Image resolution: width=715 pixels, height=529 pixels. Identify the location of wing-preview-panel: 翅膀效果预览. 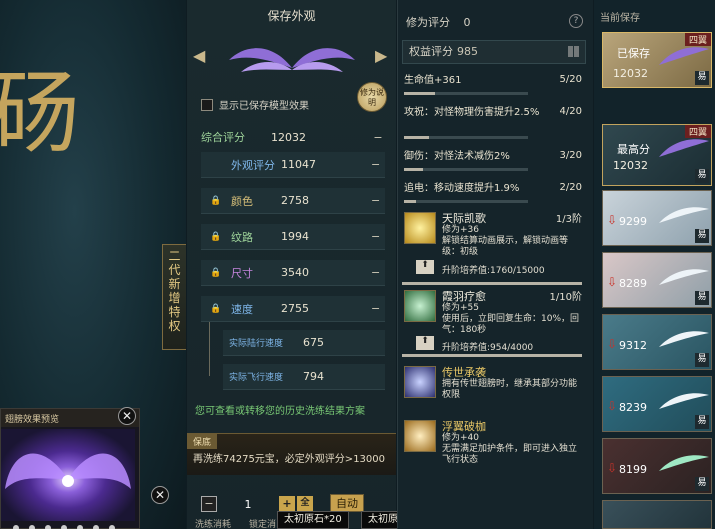
(70, 468).